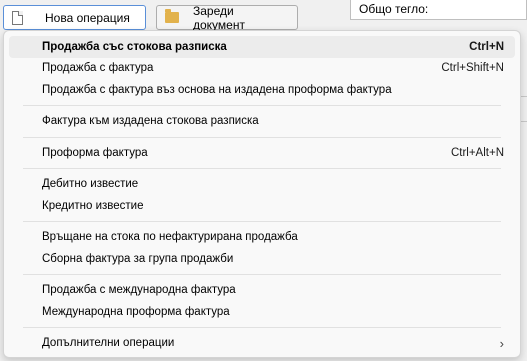 The image size is (527, 361). Describe the element at coordinates (438, 10) in the screenshot. I see `total-weight-field: Общо тегло:` at that location.